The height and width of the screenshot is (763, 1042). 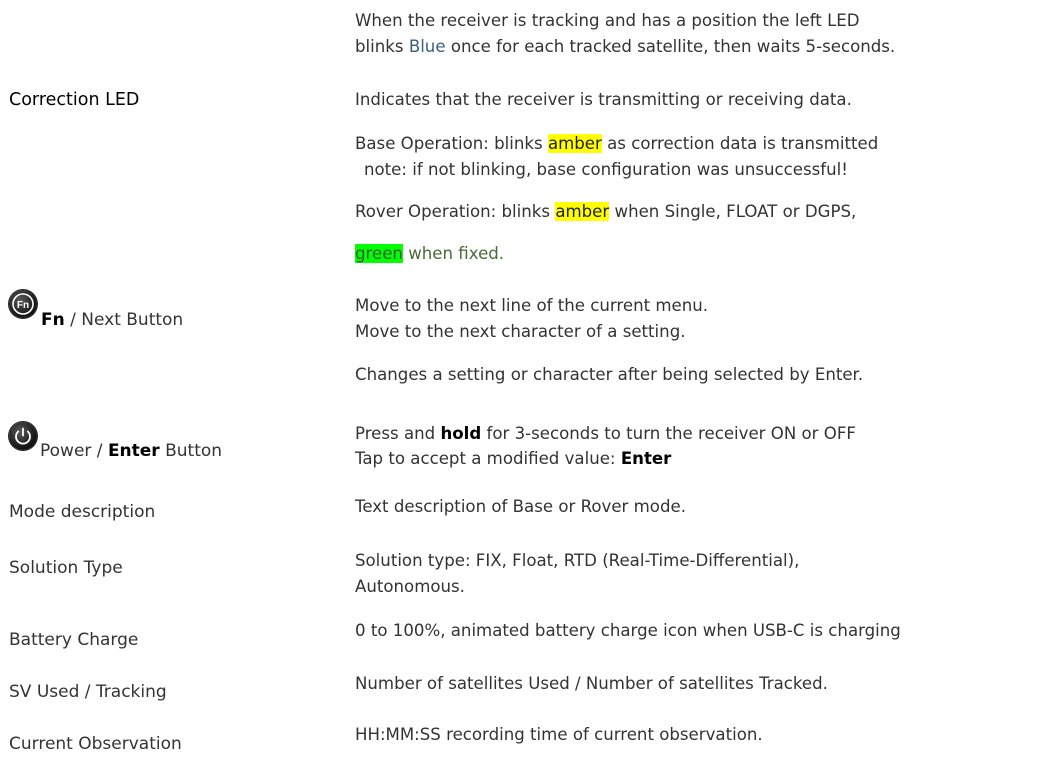 I want to click on fn-button-label: Fn / Next Button, so click(x=112, y=320).